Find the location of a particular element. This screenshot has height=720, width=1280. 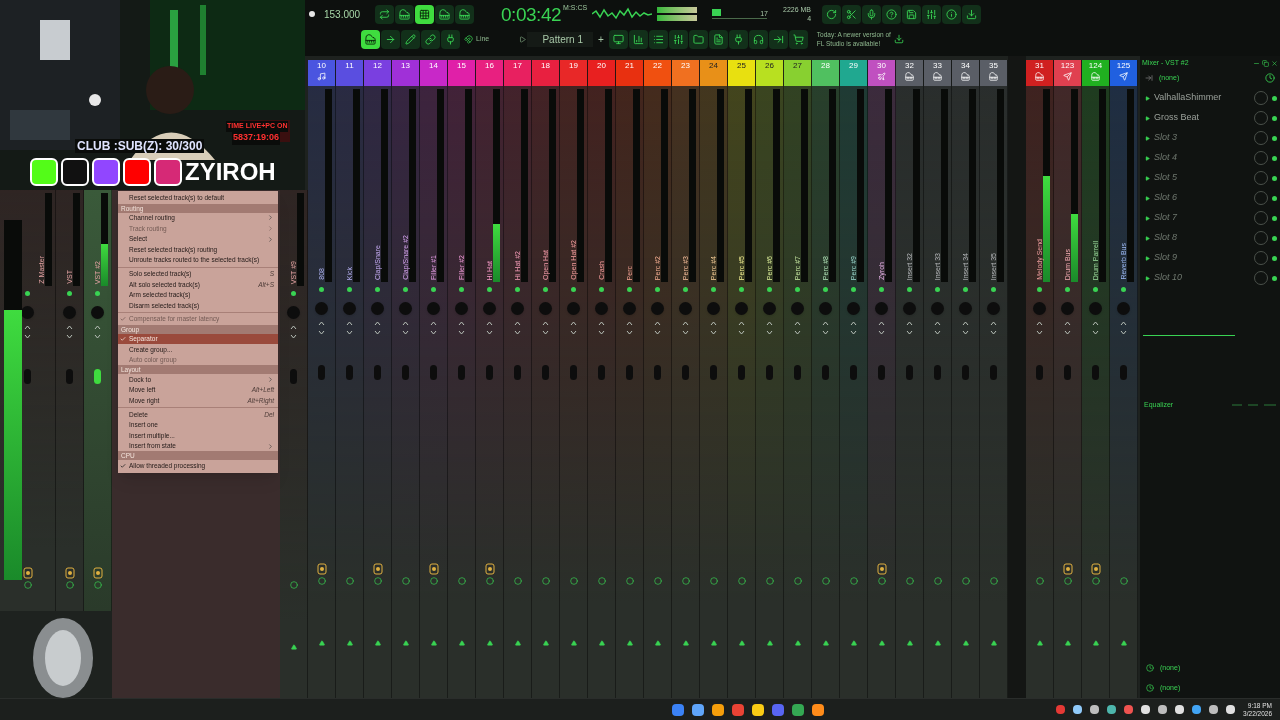

track-header: 35 is located at coordinates (993, 73).